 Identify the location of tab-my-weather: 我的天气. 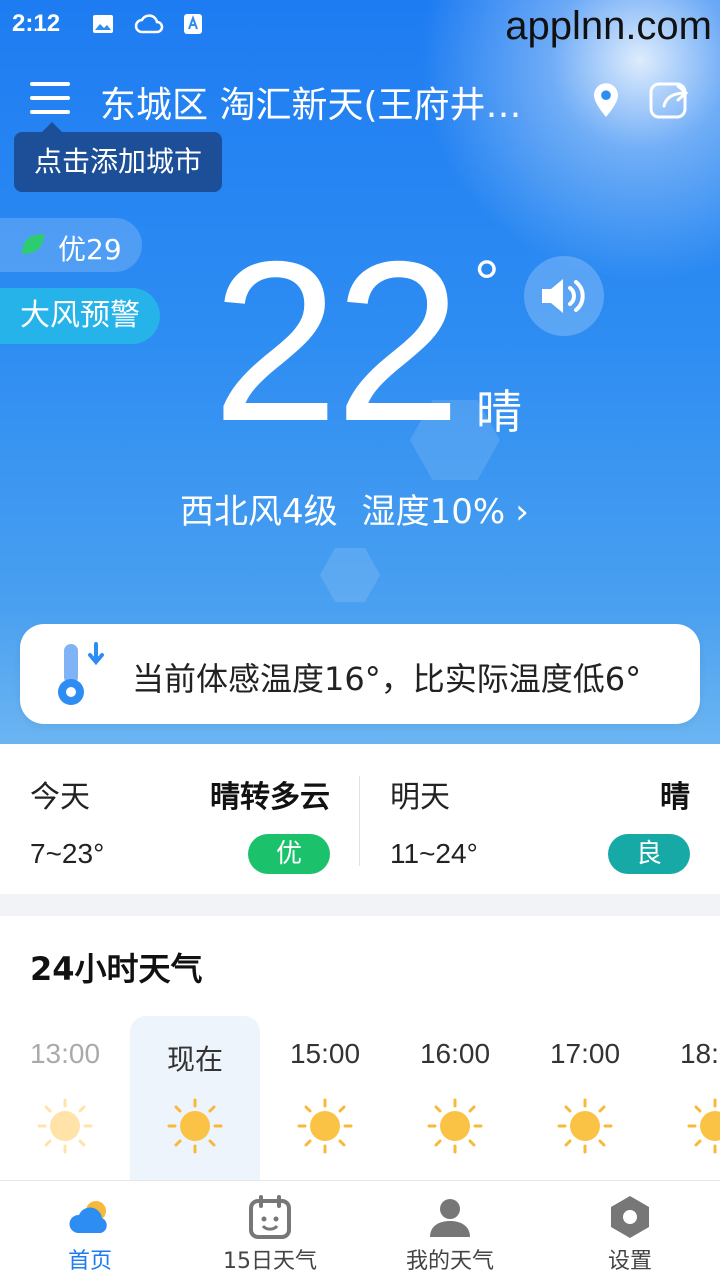
(450, 1230).